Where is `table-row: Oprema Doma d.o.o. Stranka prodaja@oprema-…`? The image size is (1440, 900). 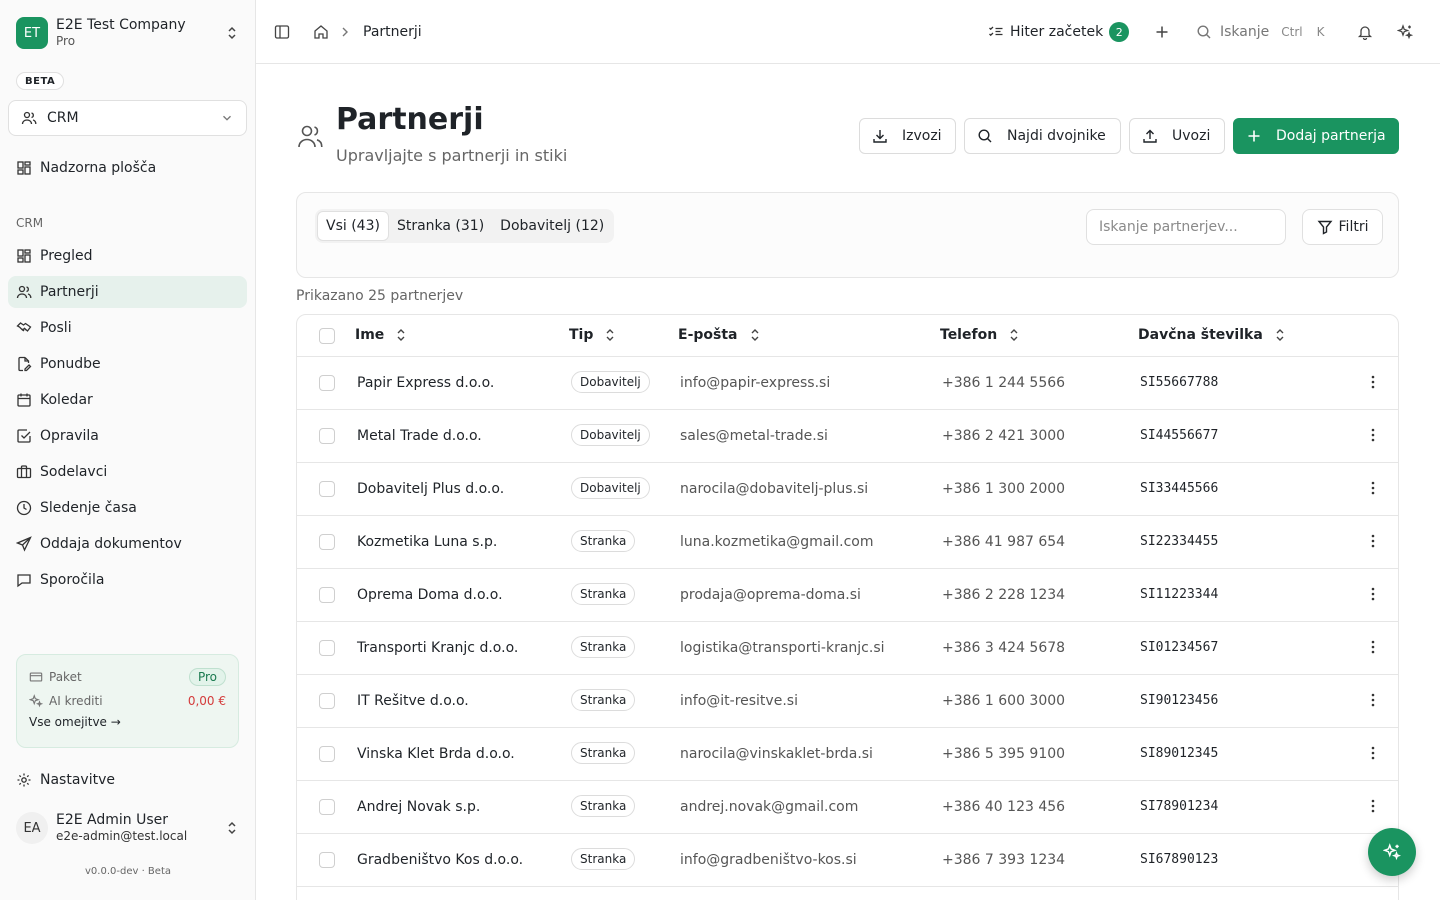
table-row: Oprema Doma d.o.o. Stranka prodaja@oprema-… is located at coordinates (847, 595).